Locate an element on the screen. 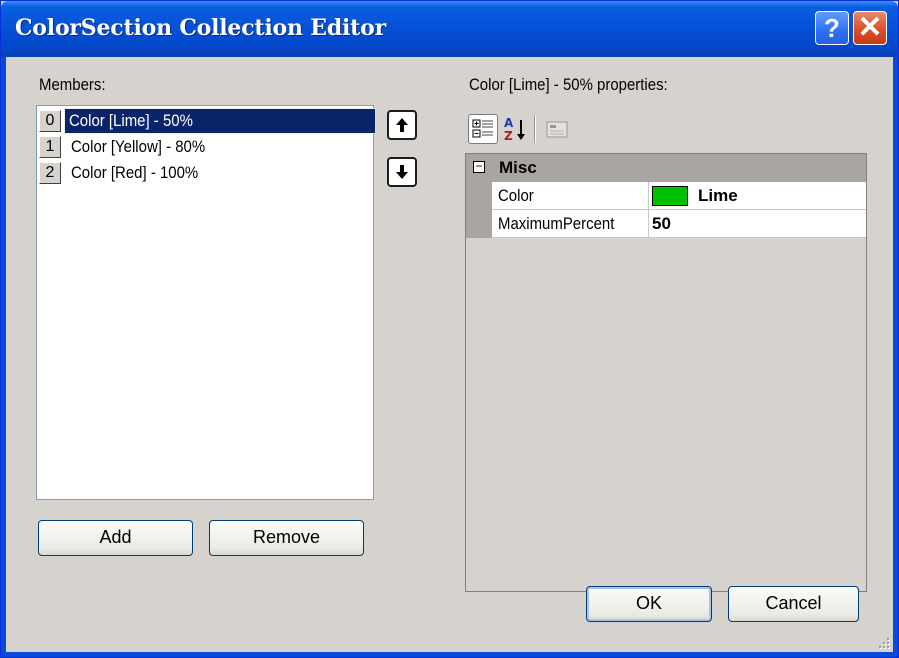 The width and height of the screenshot is (899, 658). list-item: 1 Color [Yellow] - 80% is located at coordinates (205, 147).